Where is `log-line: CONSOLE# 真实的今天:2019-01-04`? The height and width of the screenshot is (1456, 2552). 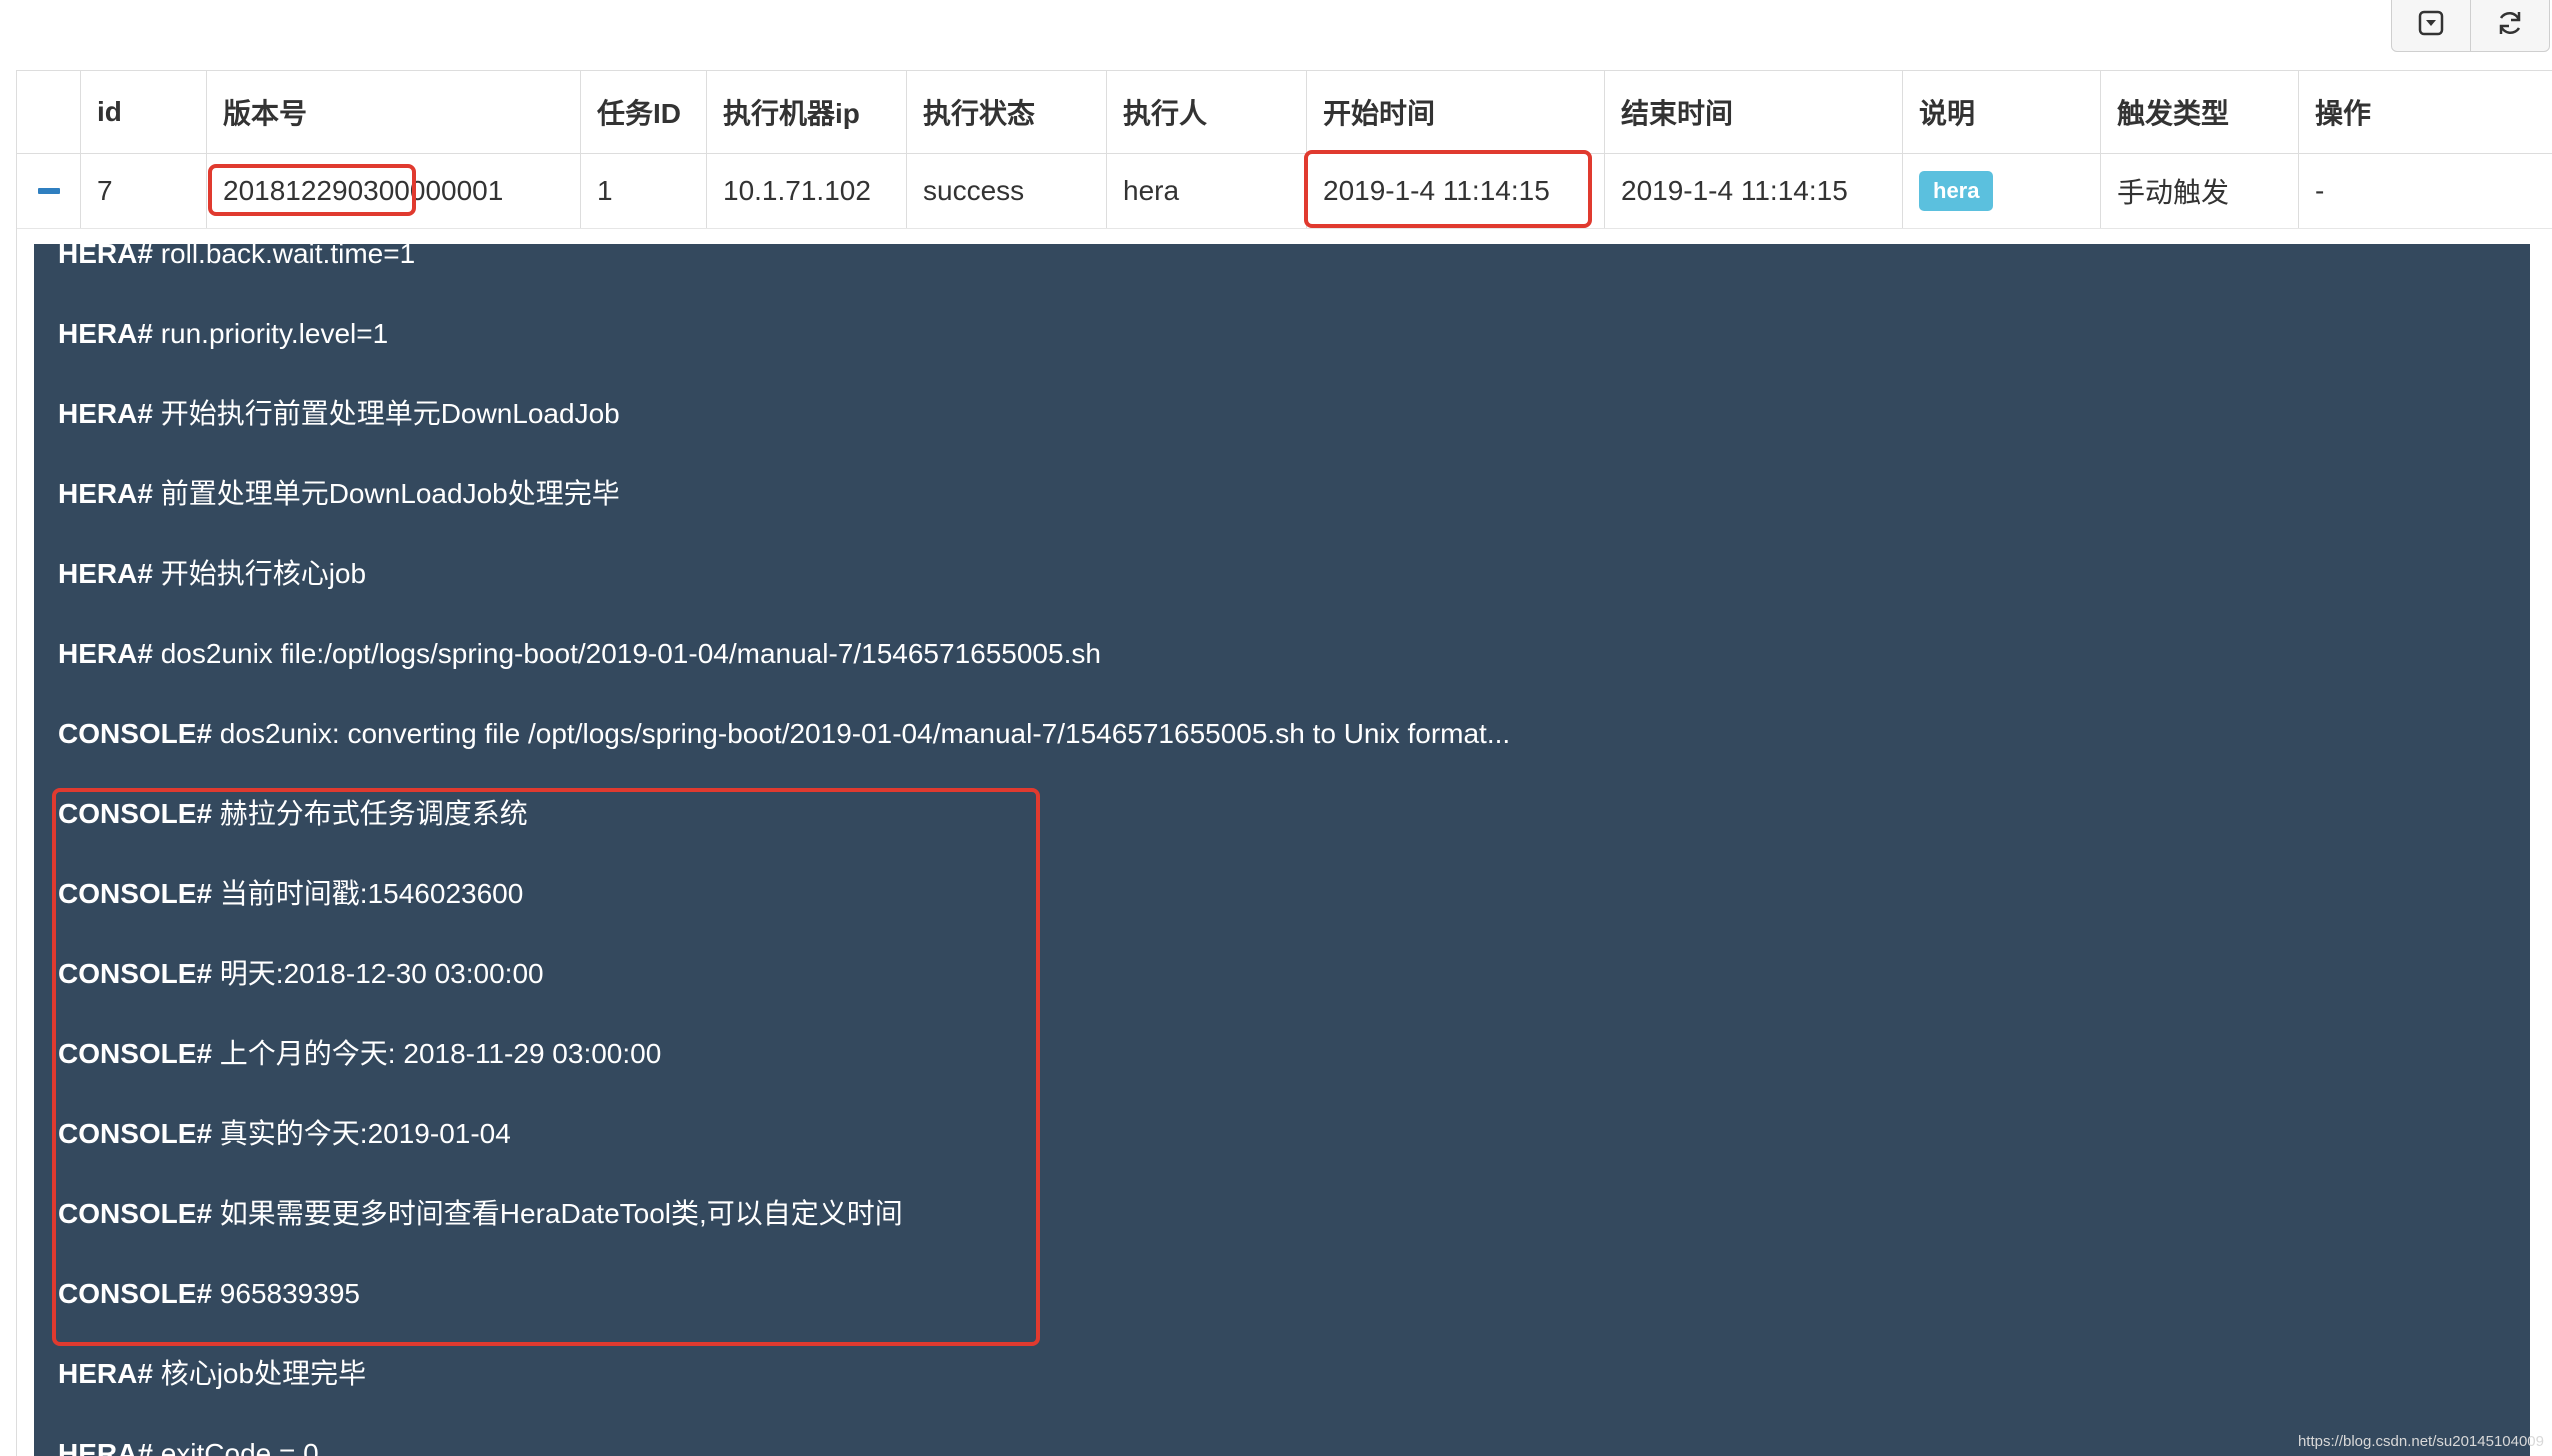
log-line: CONSOLE# 真实的今天:2019-01-04 is located at coordinates (284, 1133).